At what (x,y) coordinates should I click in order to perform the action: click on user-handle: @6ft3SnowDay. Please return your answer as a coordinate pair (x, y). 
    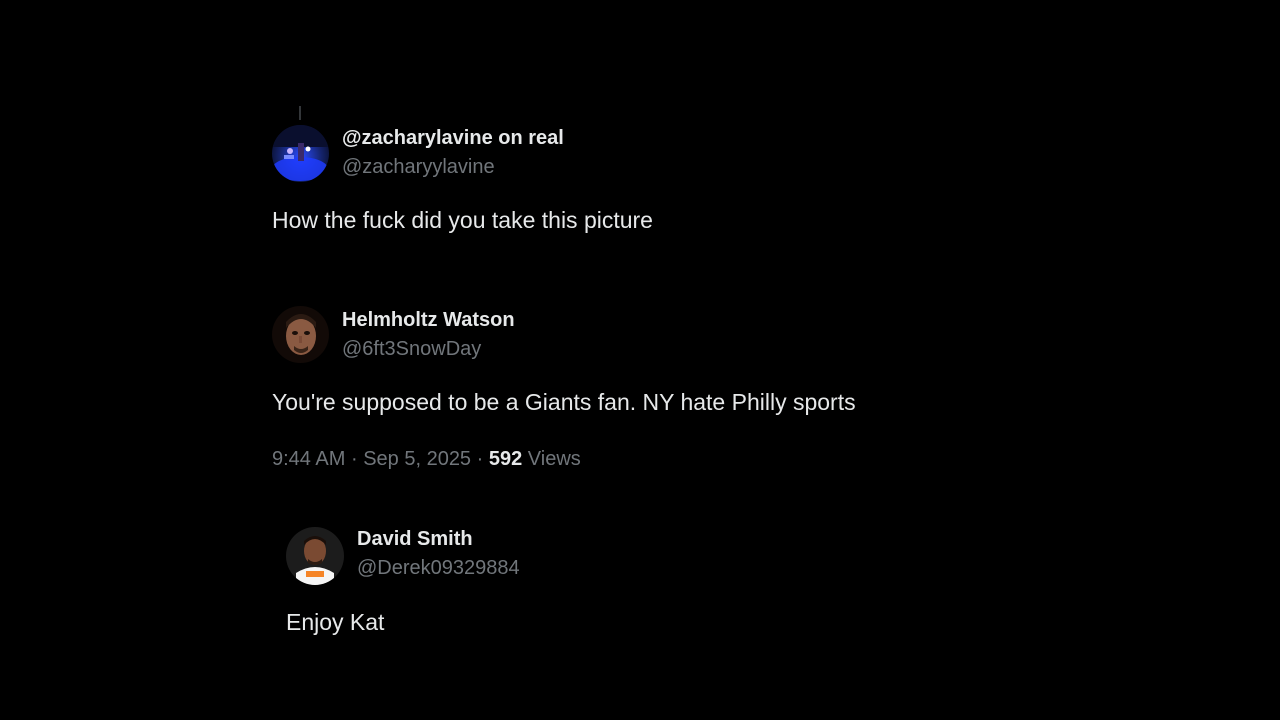
    Looking at the image, I should click on (411, 349).